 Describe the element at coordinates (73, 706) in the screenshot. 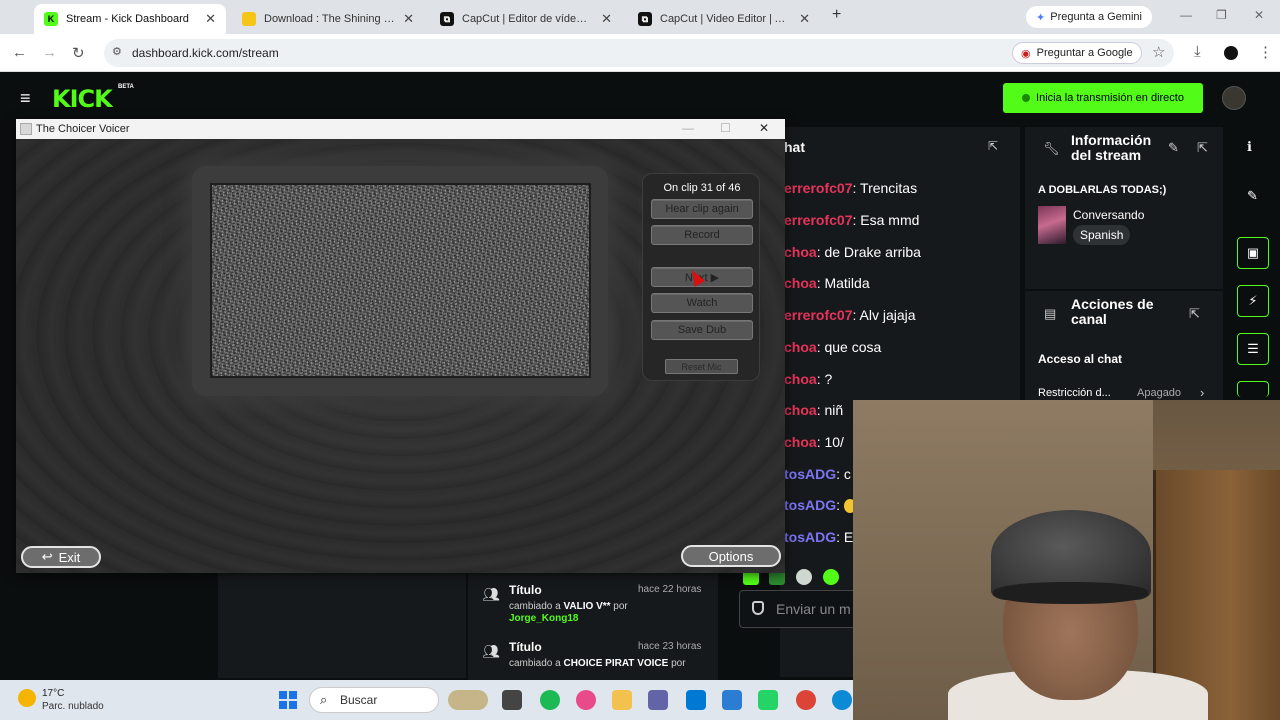

I see `weather-condition: Parc. nublado` at that location.